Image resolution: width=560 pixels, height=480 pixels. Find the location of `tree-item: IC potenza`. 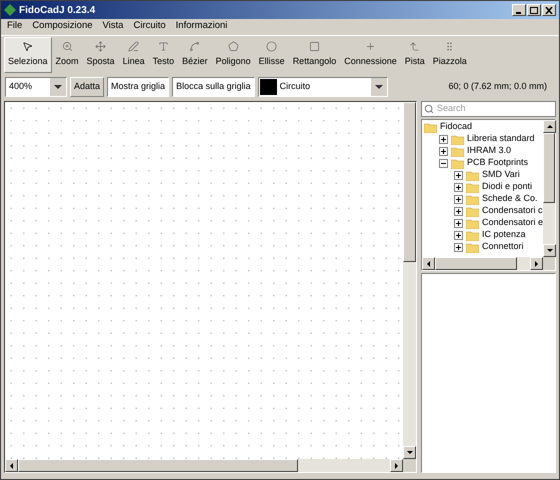

tree-item: IC potenza is located at coordinates (504, 235).